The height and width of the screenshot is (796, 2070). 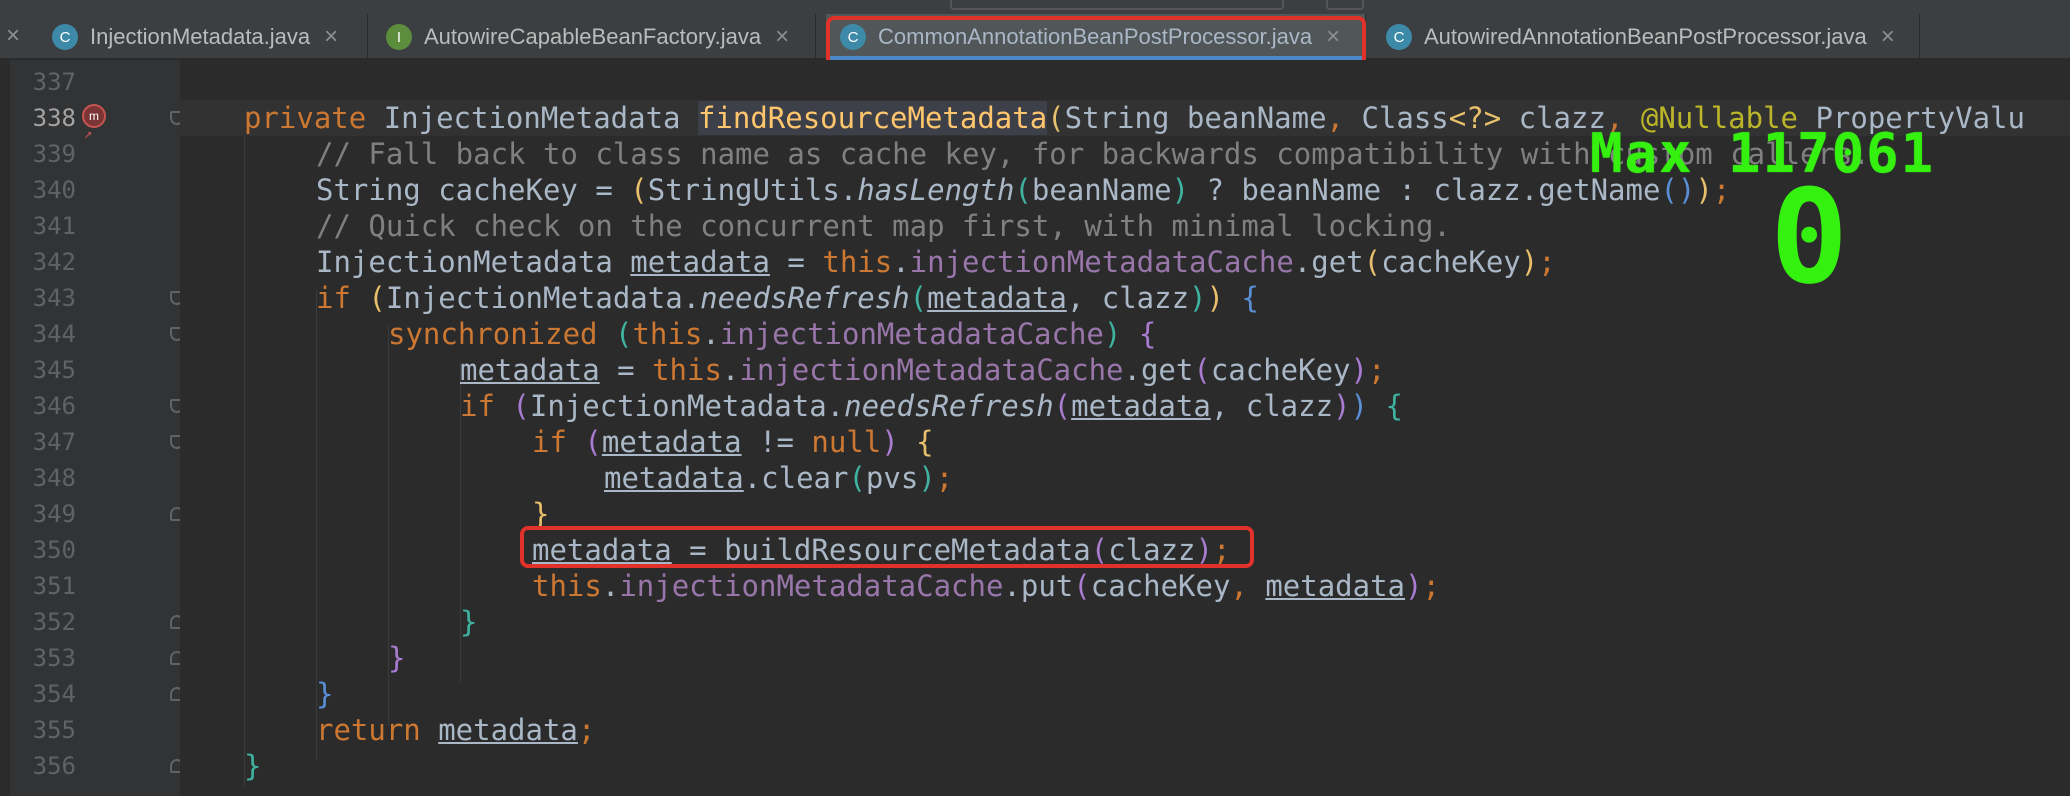 What do you see at coordinates (13, 36) in the screenshot?
I see `tab-scroll-left-close-icon: ×` at bounding box center [13, 36].